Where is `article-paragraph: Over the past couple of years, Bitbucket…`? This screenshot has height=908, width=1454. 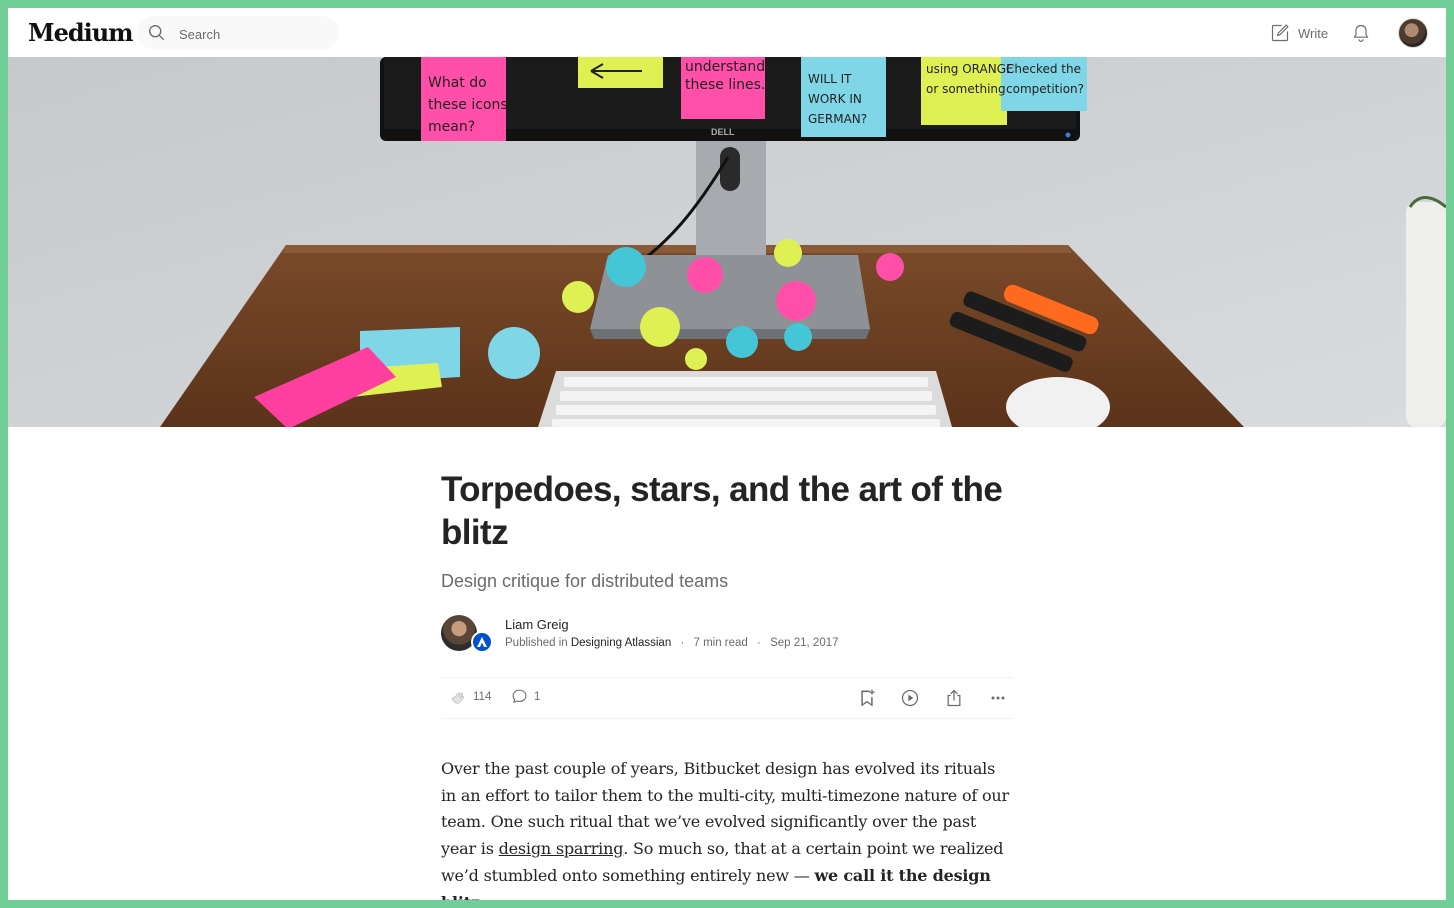
article-paragraph: Over the past couple of years, Bitbucket… is located at coordinates (727, 828).